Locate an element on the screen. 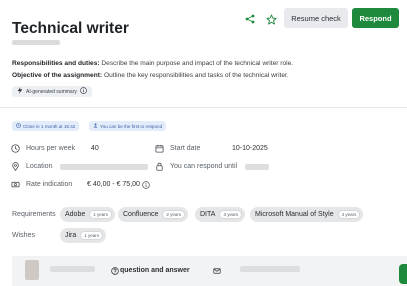 This screenshot has height=286, width=407. responsibilities-label: Responsibilities and duties: is located at coordinates (56, 63).